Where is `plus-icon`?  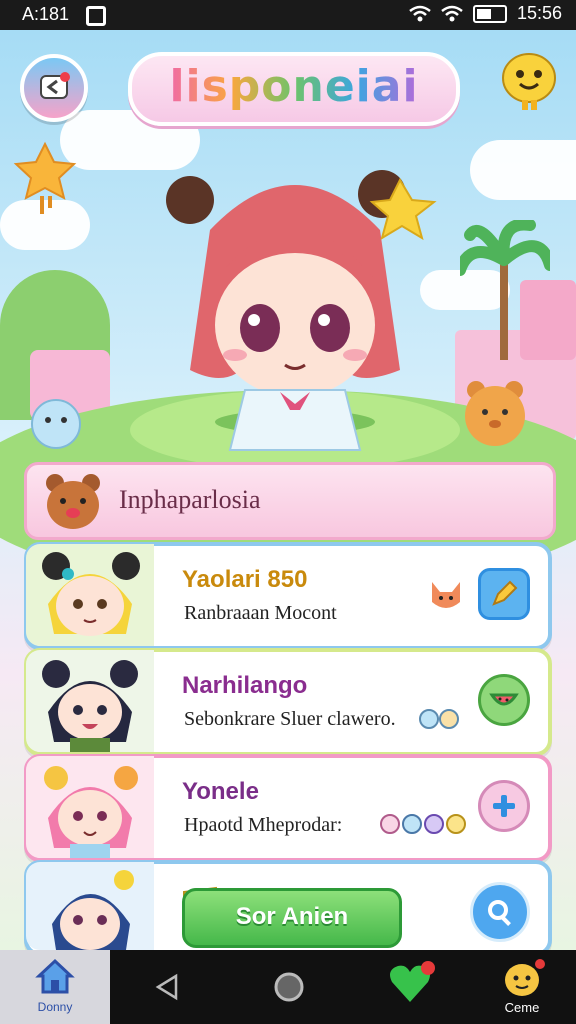 plus-icon is located at coordinates (504, 806).